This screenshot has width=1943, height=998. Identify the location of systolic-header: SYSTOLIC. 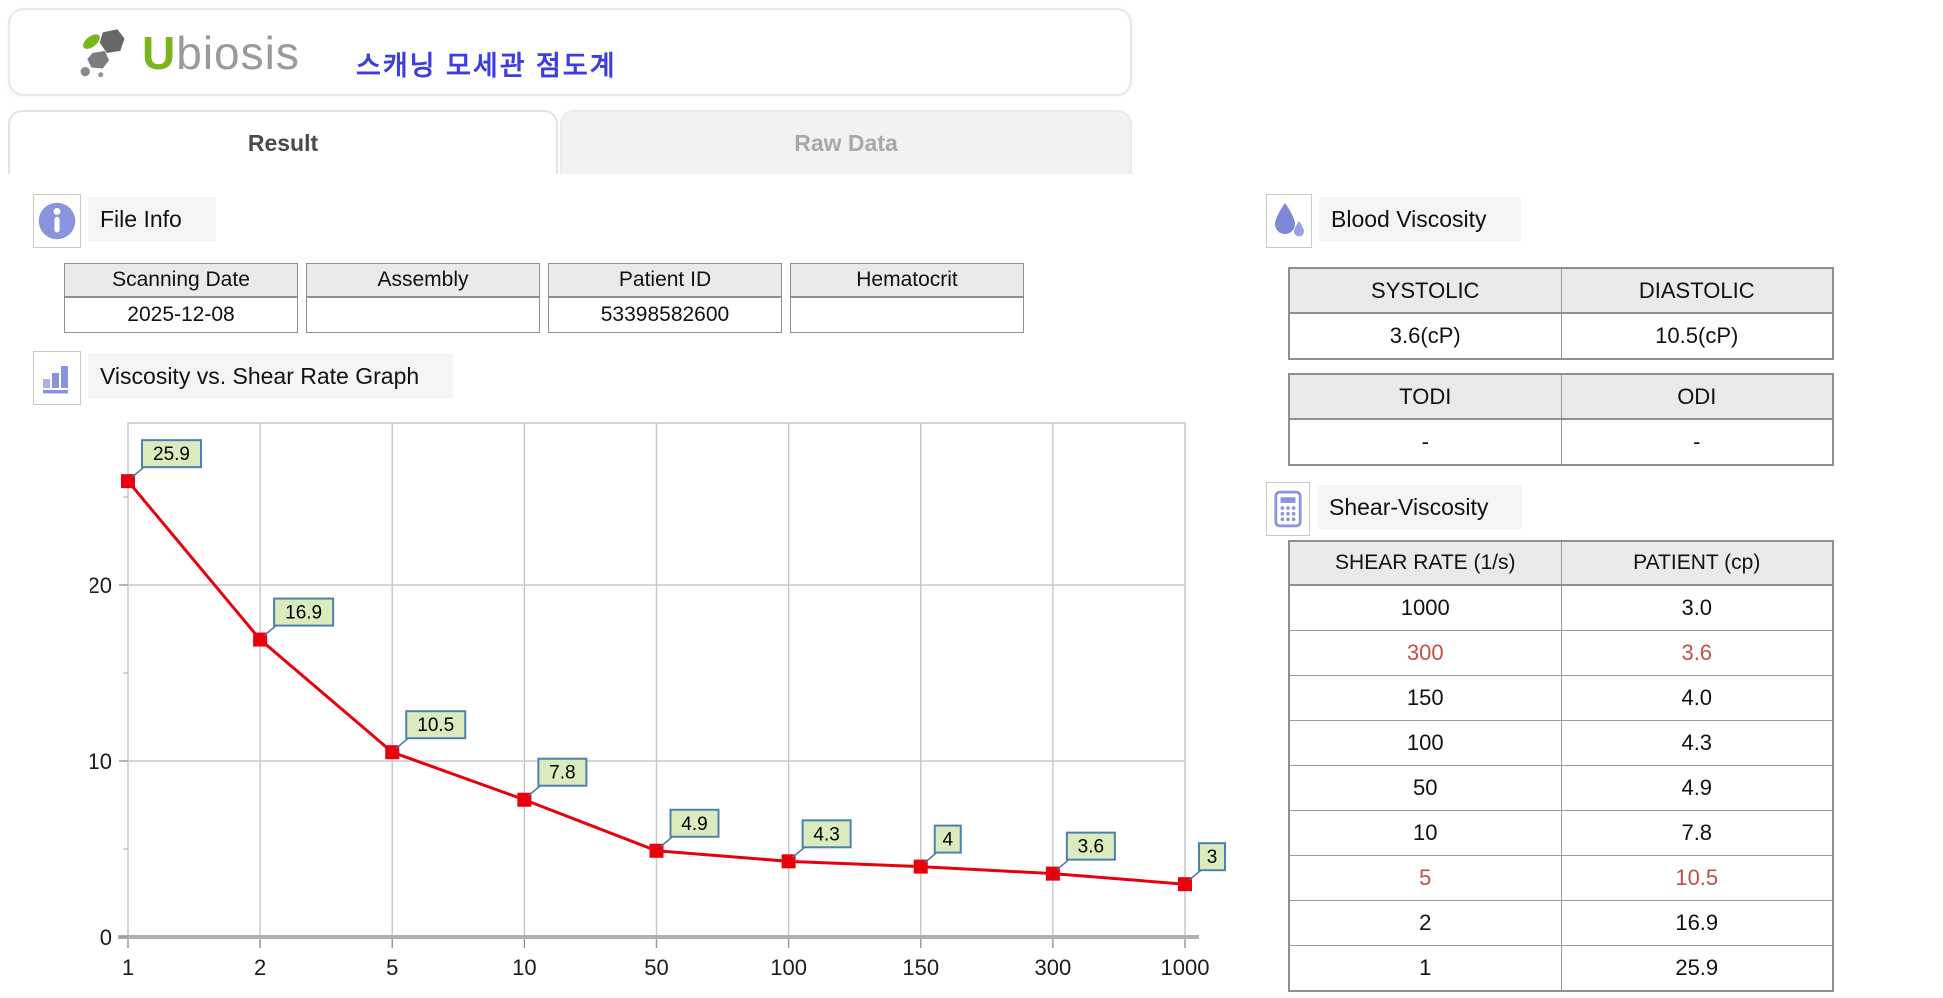
(1425, 290).